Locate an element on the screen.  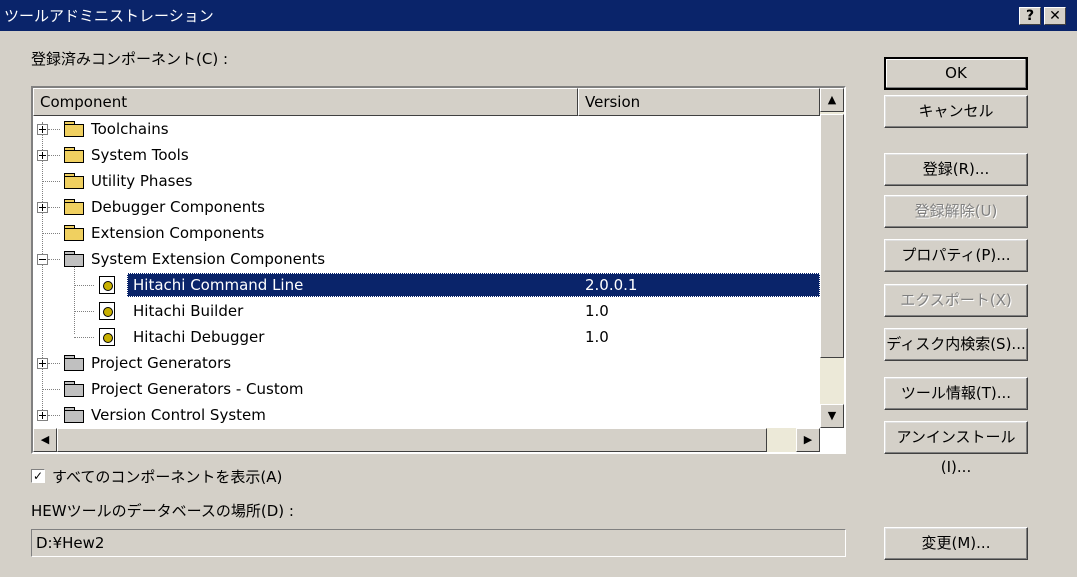
vertical-scrollbar: ▲ ▼ is located at coordinates (832, 258).